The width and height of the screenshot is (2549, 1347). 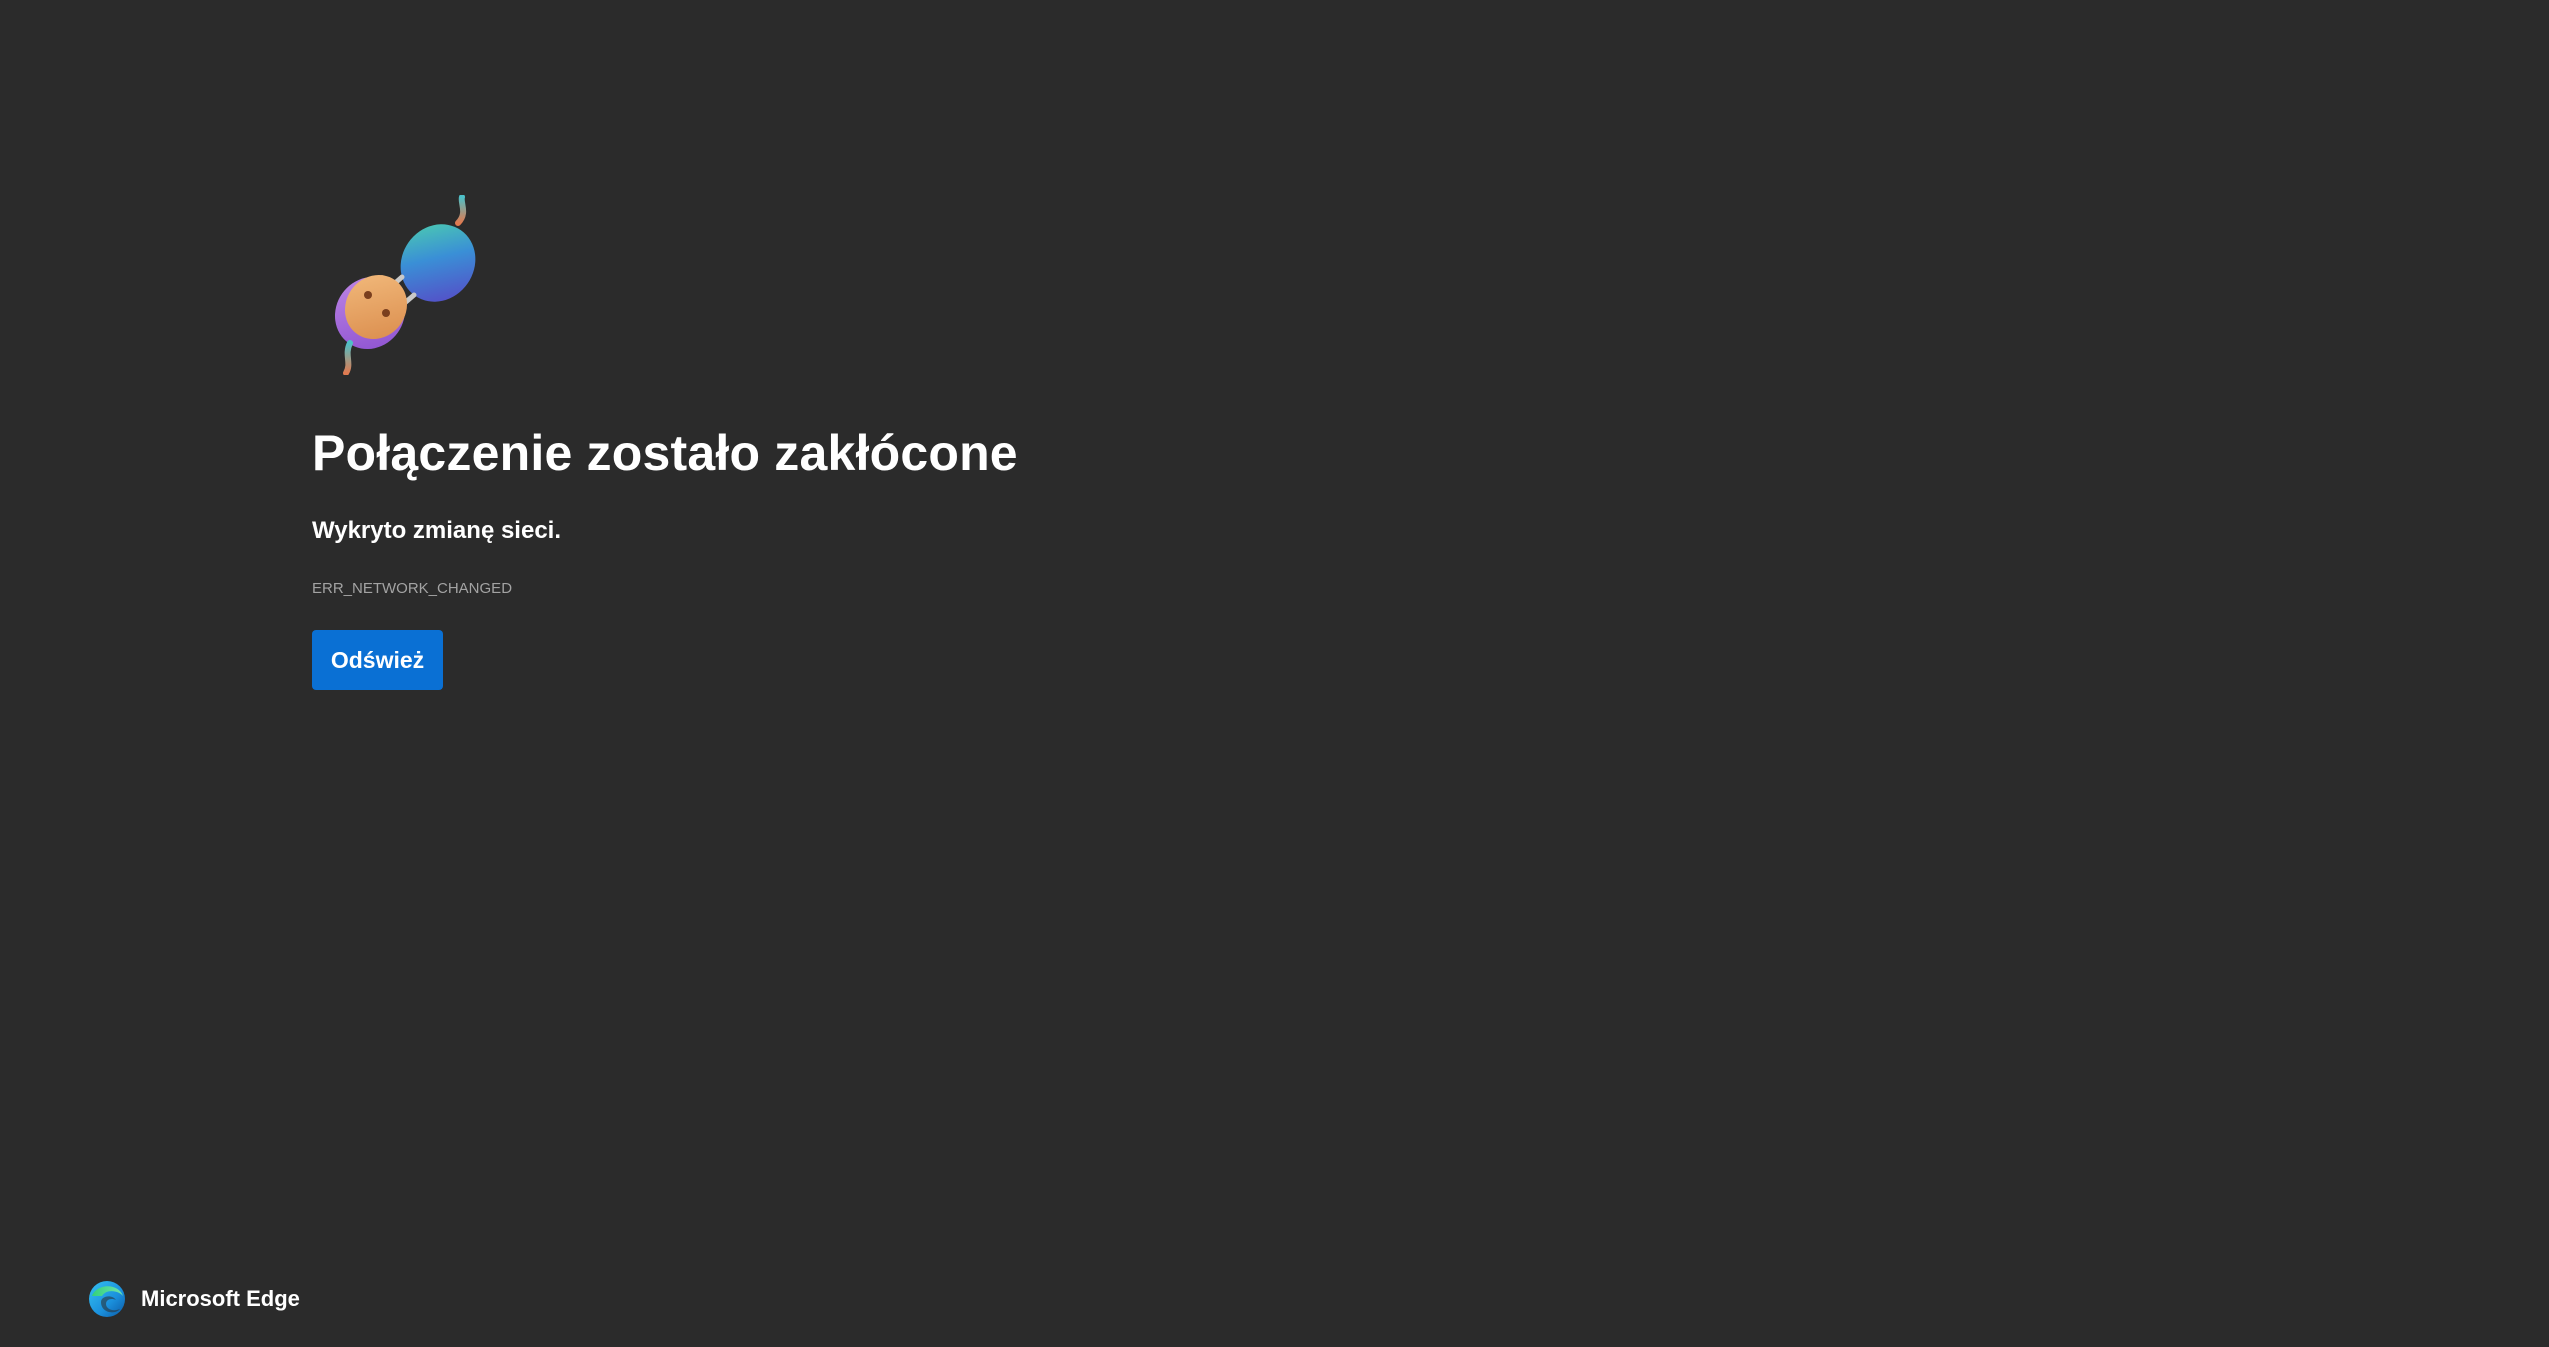 I want to click on error-code: ERR_NETWORK_CHANGED, so click(x=412, y=588).